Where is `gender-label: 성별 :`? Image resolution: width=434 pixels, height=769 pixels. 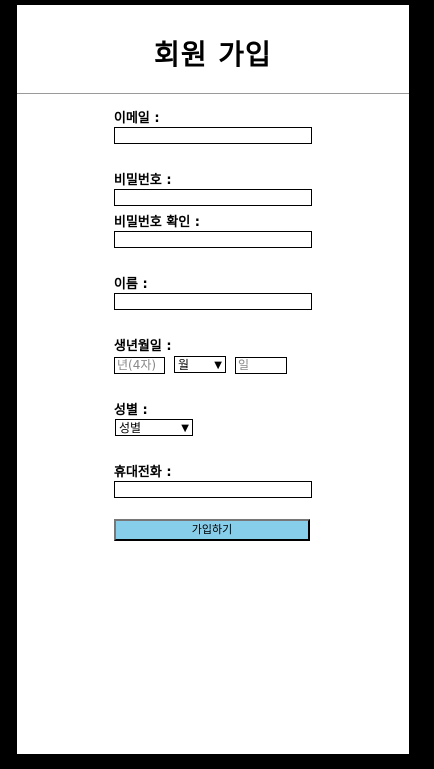
gender-label: 성별 : is located at coordinates (131, 410).